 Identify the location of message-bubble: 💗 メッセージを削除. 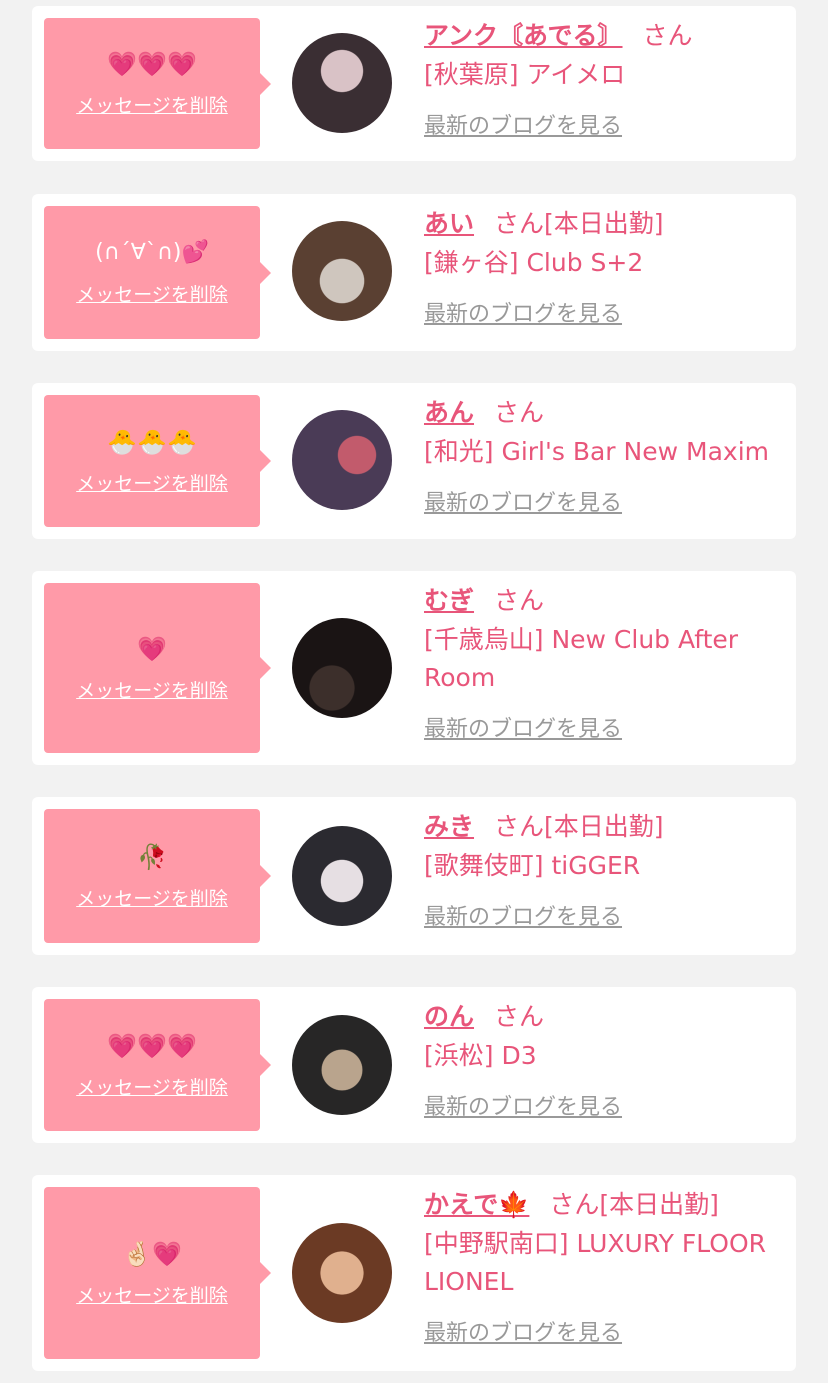
(157, 668).